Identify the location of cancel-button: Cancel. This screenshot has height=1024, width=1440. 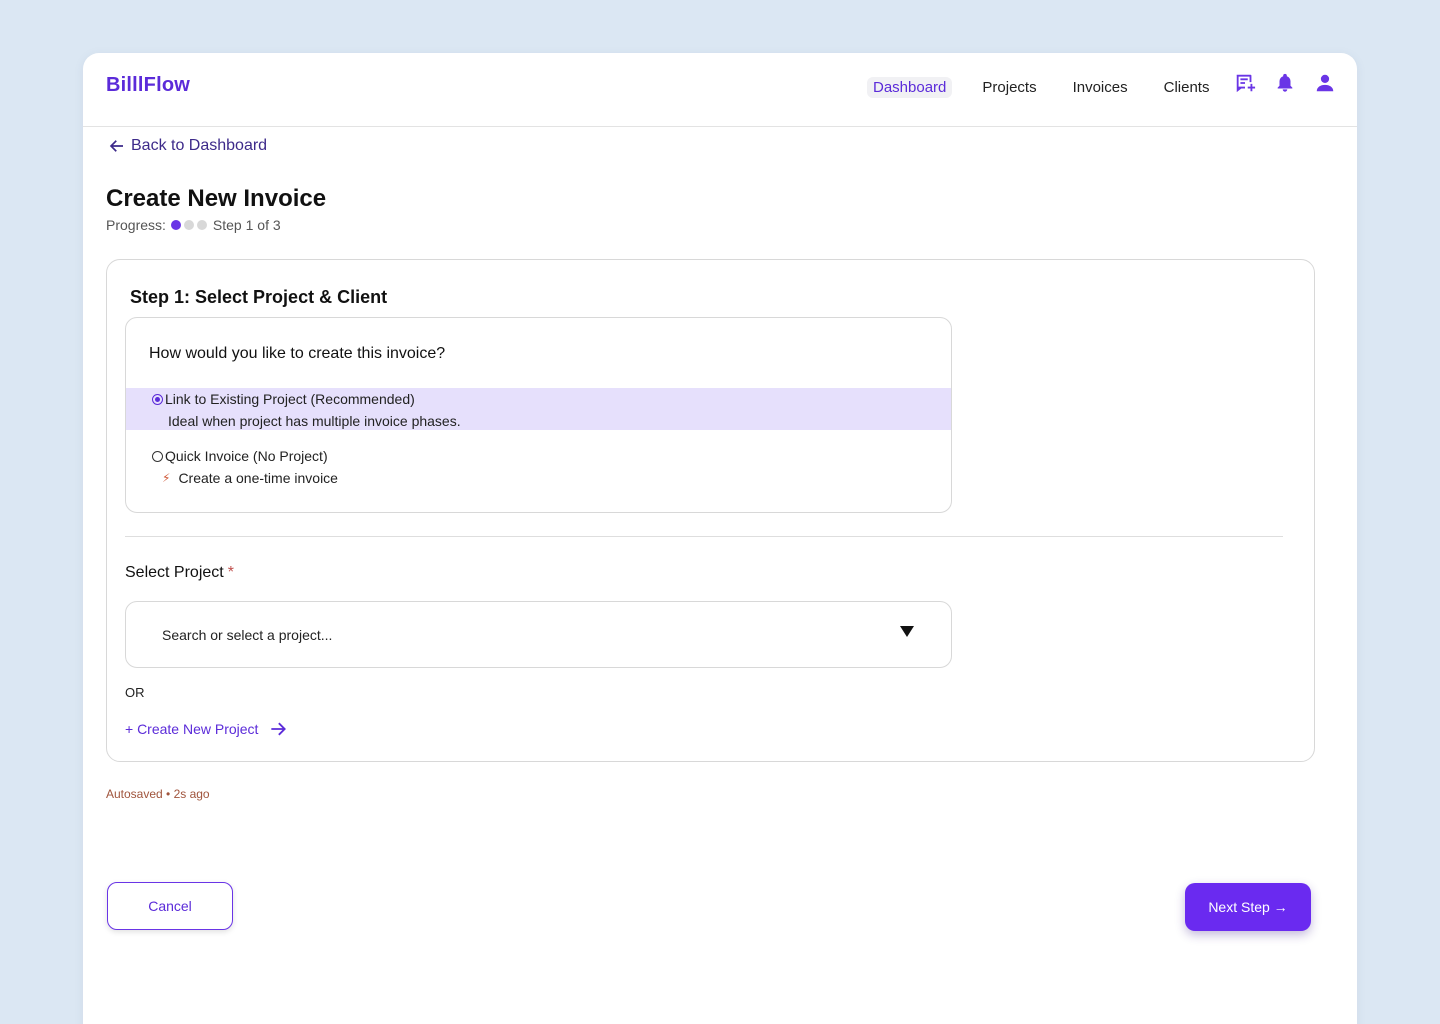
(170, 906).